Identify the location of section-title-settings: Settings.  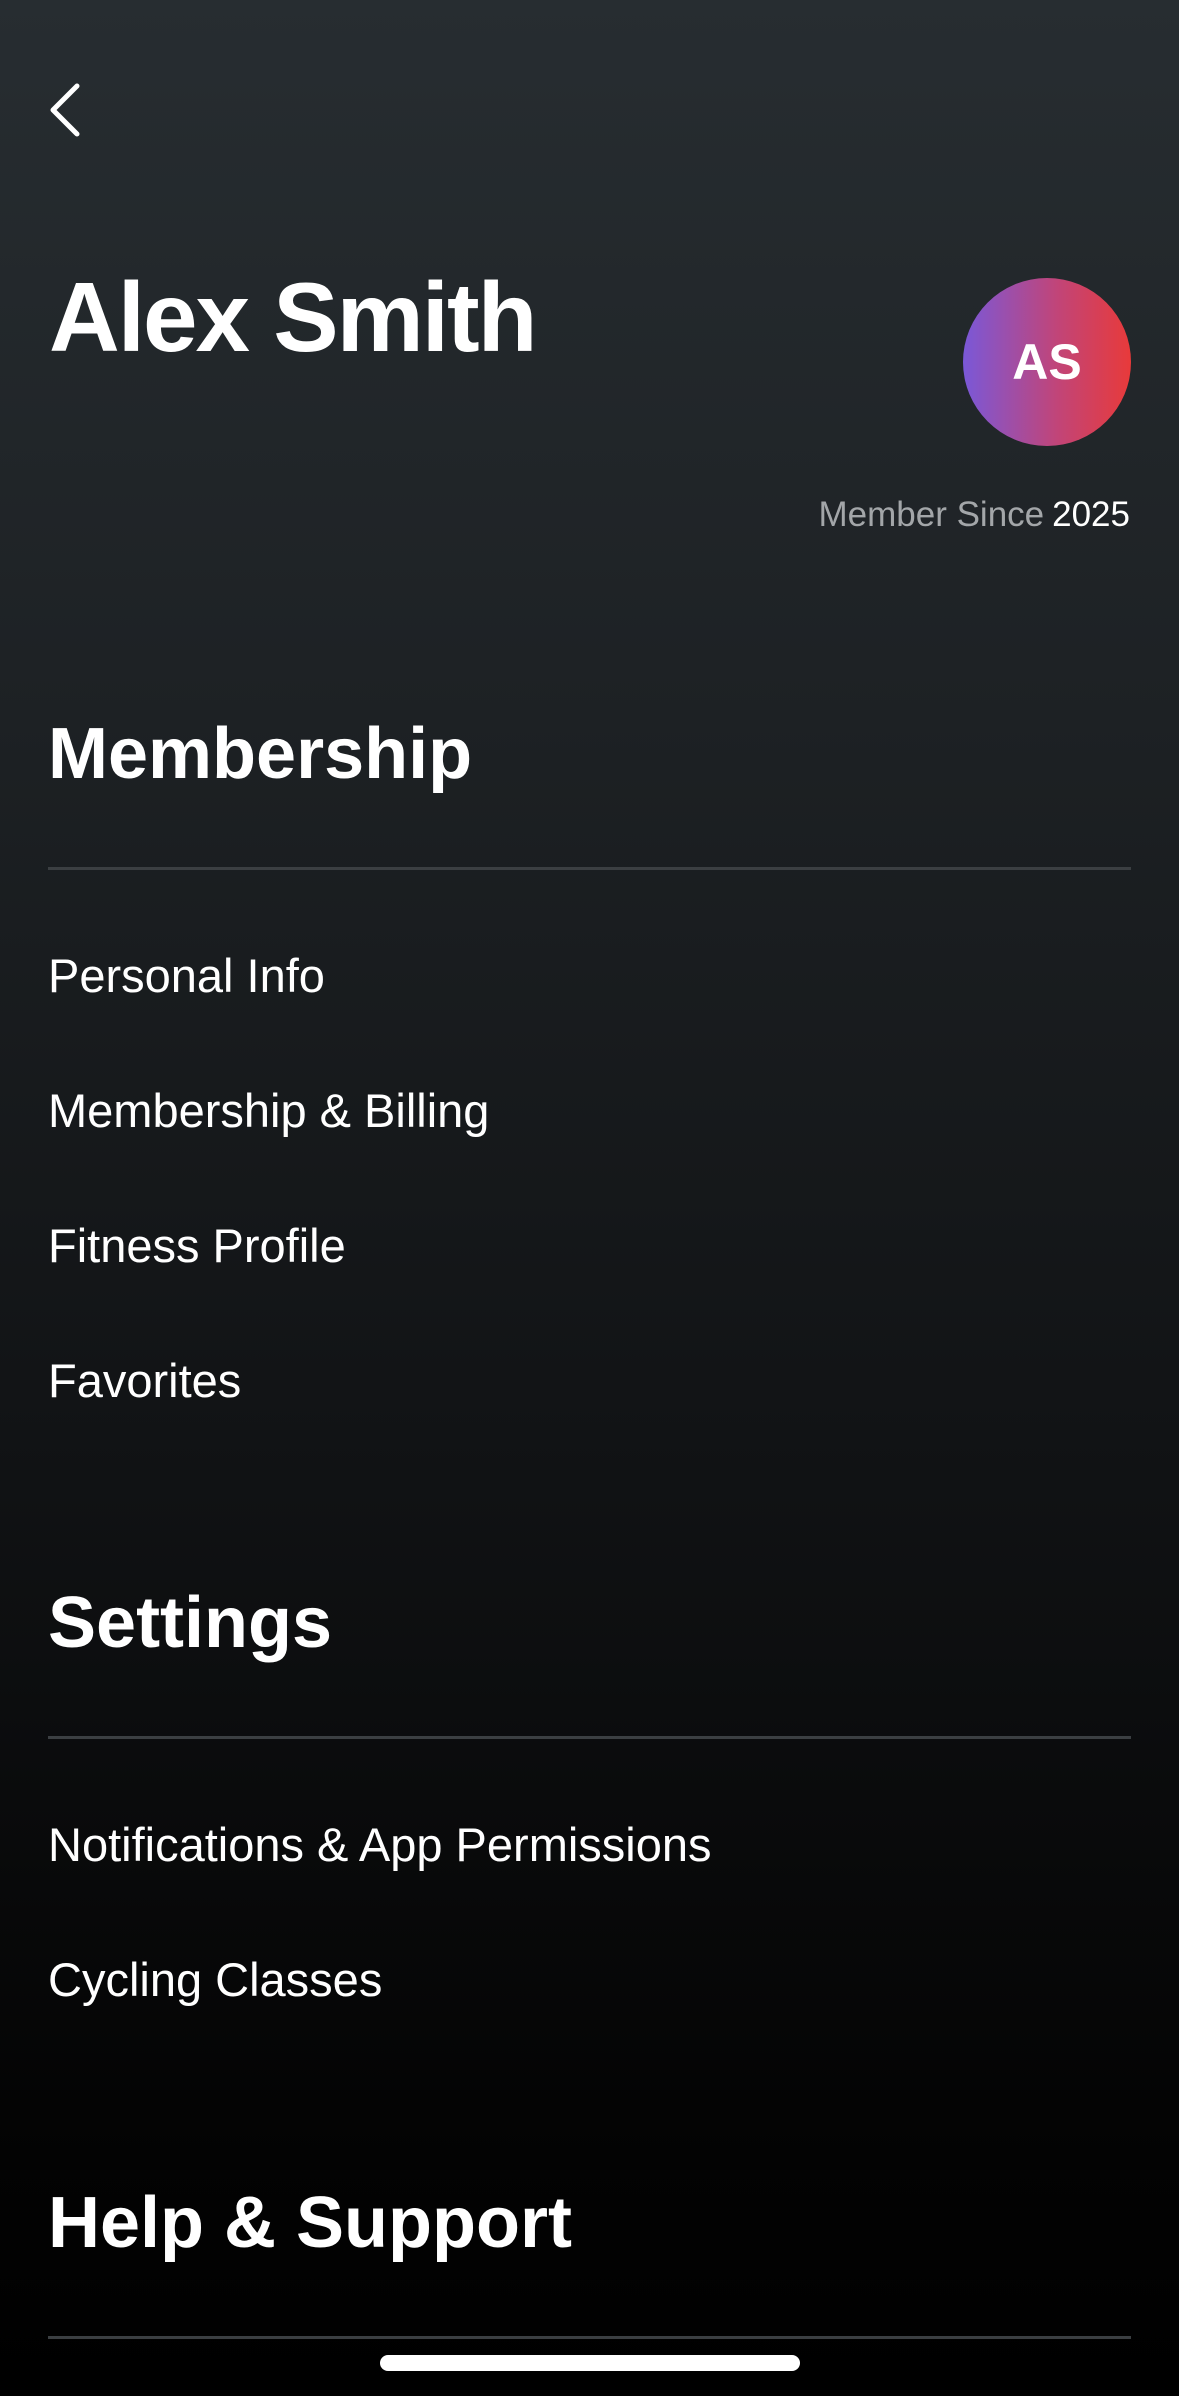
(190, 1623).